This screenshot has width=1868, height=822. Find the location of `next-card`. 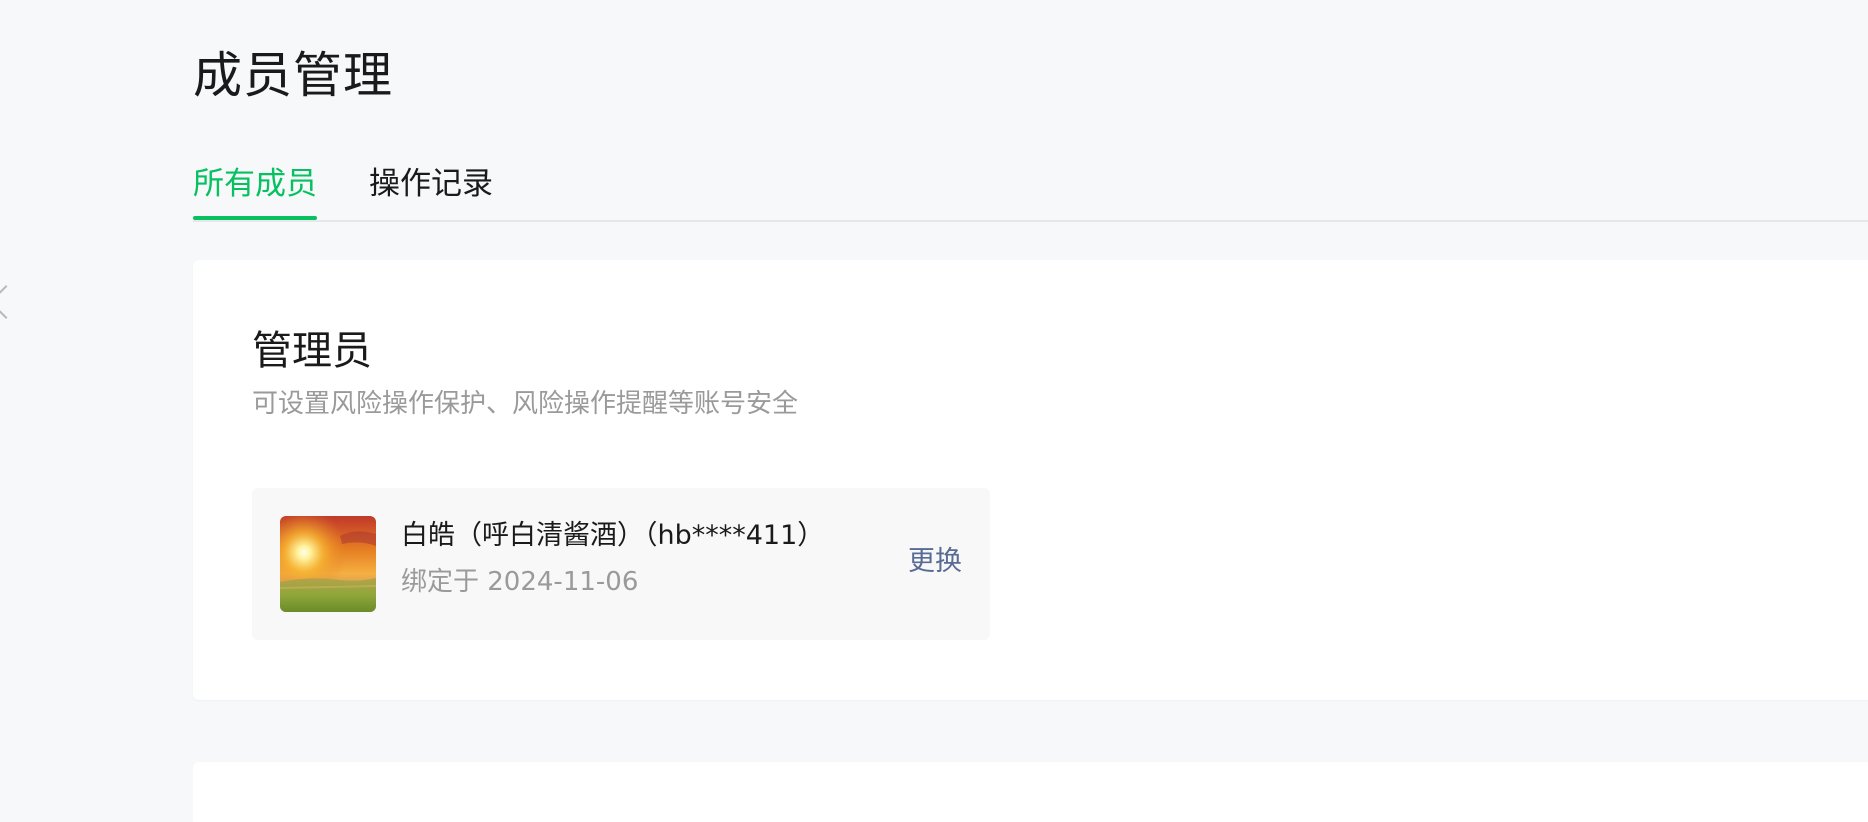

next-card is located at coordinates (1030, 792).